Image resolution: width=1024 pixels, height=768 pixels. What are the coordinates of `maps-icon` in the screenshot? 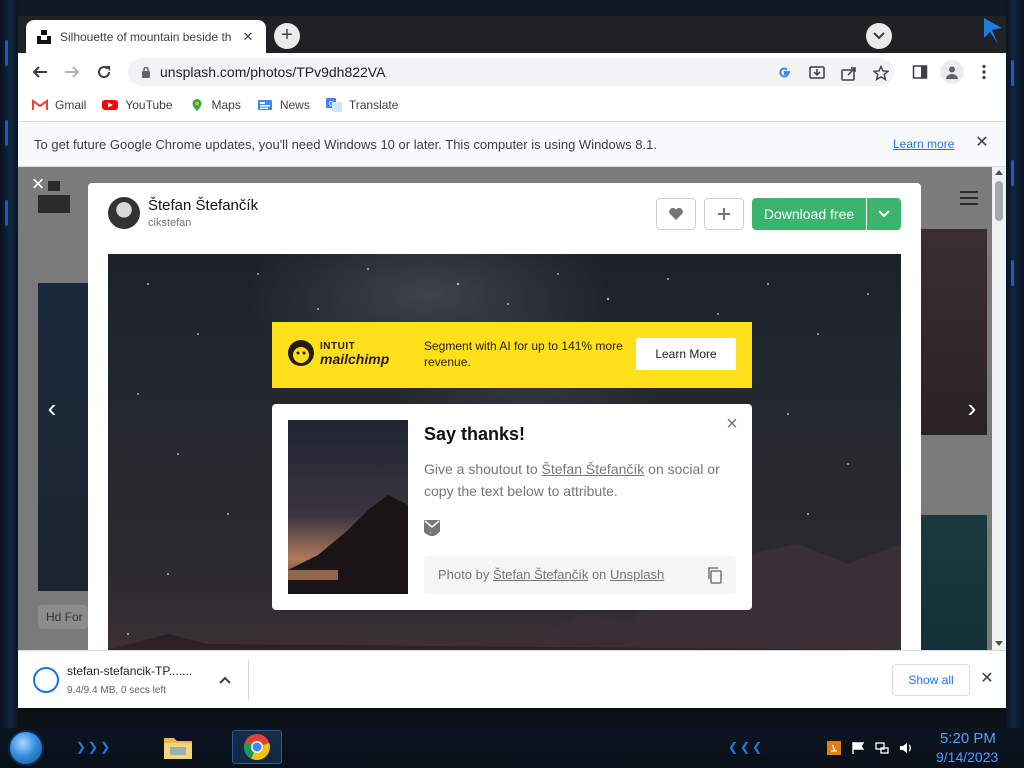 It's located at (197, 105).